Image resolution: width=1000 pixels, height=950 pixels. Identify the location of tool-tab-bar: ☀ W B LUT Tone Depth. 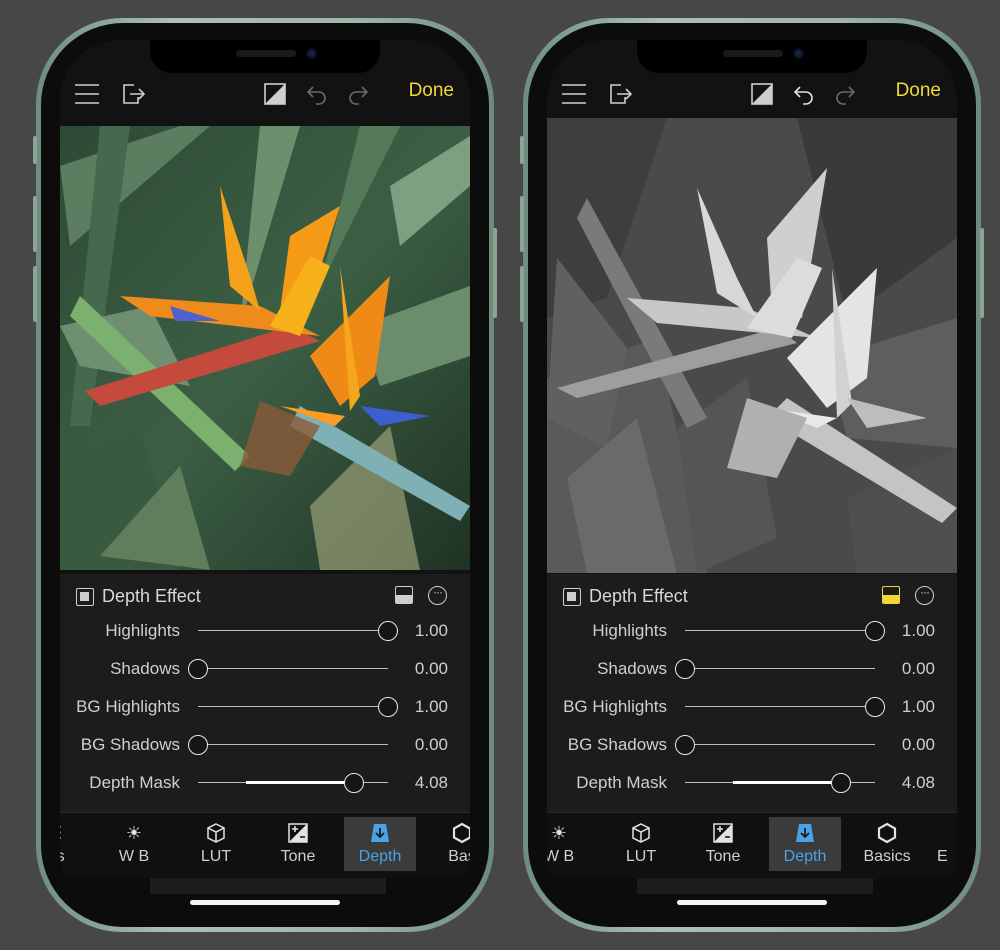
(752, 845).